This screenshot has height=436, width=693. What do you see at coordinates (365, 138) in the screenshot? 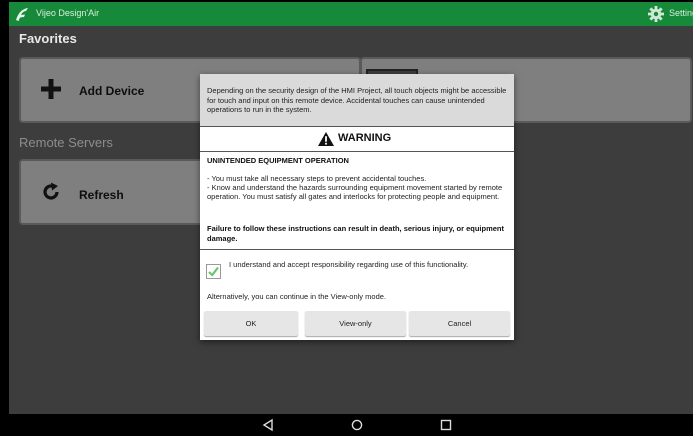
I see `warning-title: WARNING` at bounding box center [365, 138].